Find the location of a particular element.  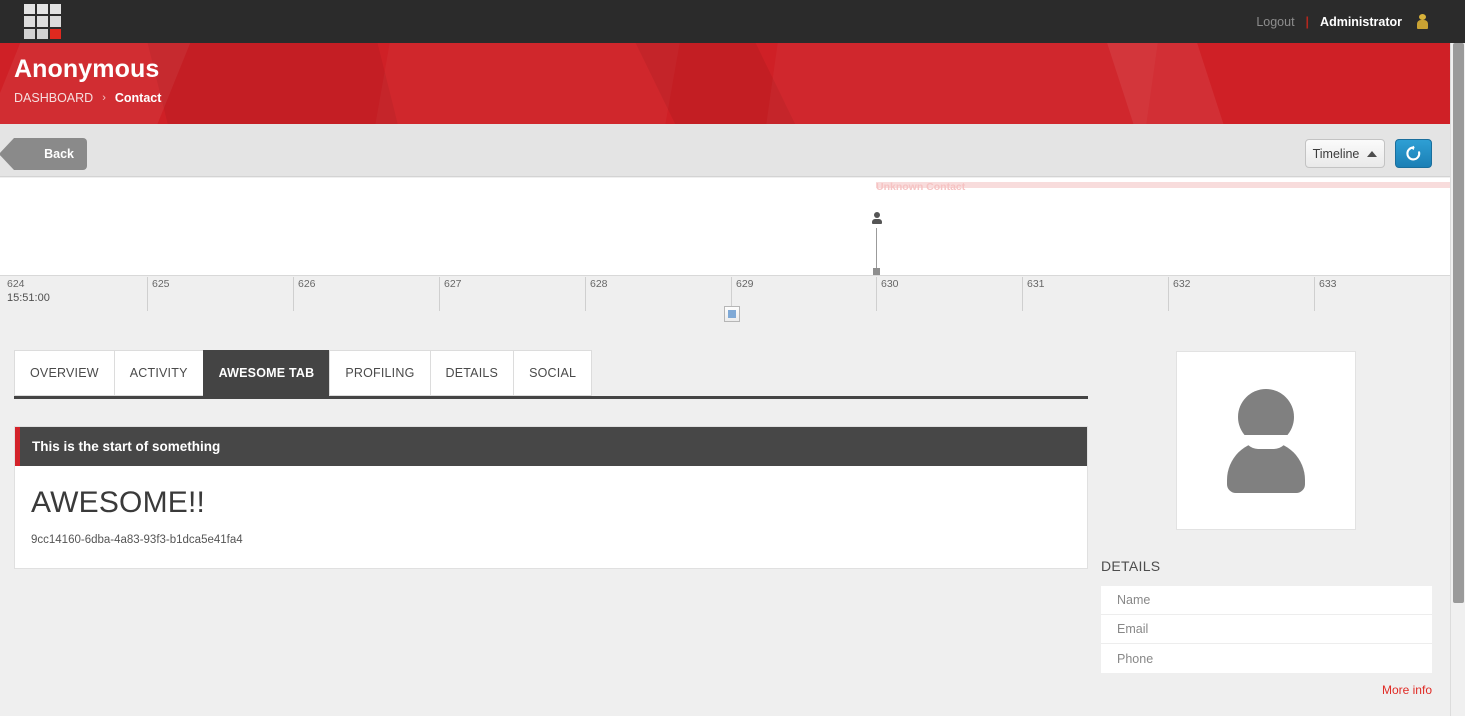

timeline-tick-label: 631 is located at coordinates (1036, 284).